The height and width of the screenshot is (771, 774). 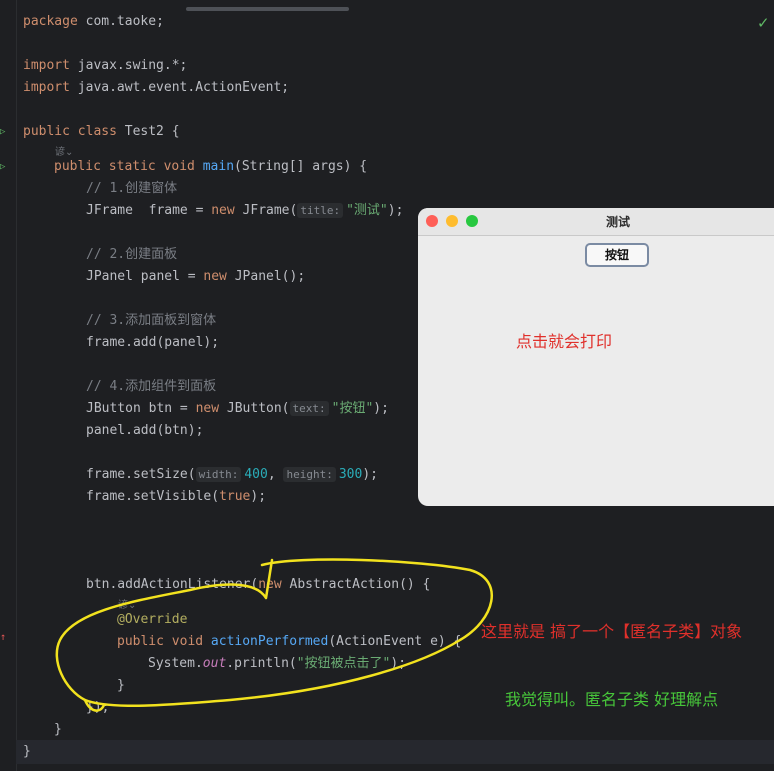 I want to click on yellow-highlight-scribble, so click(x=274, y=635).